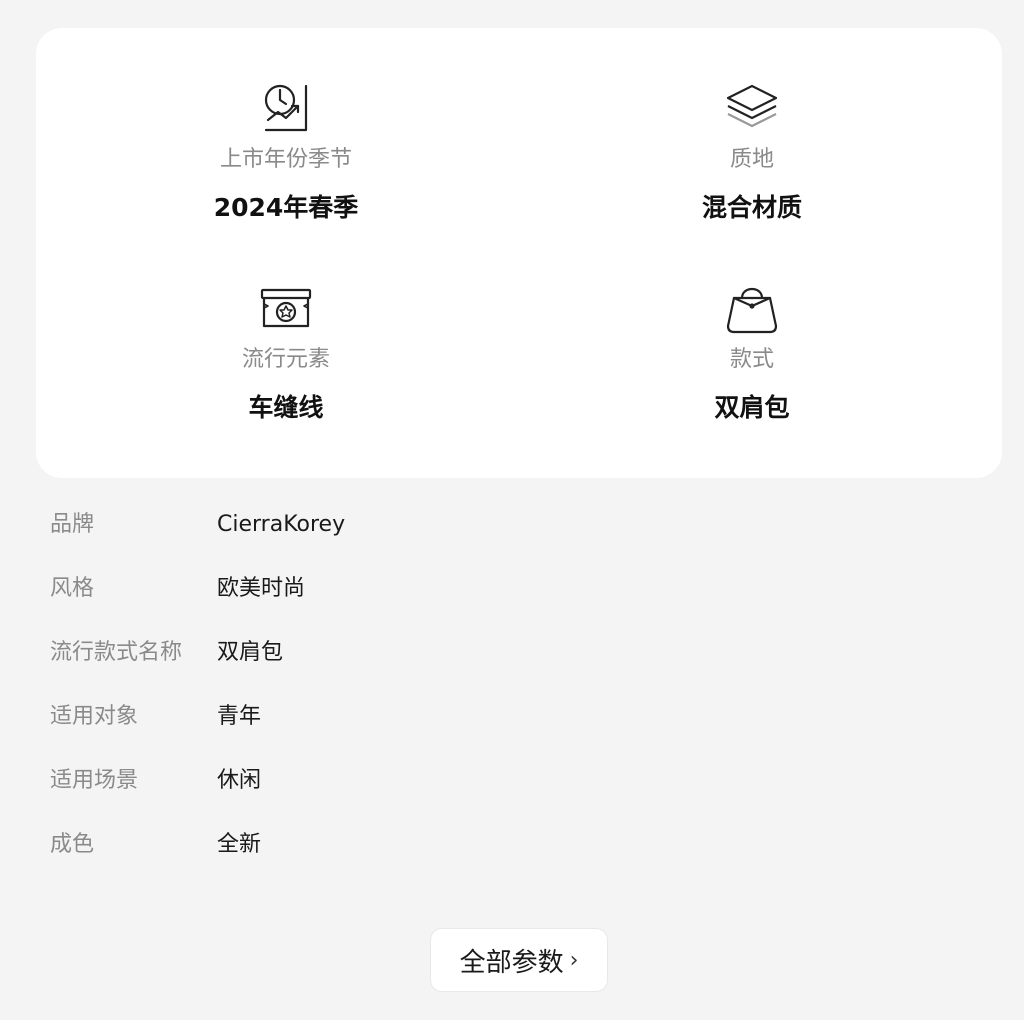 The image size is (1024, 1020). I want to click on spec-value: 青年, so click(239, 716).